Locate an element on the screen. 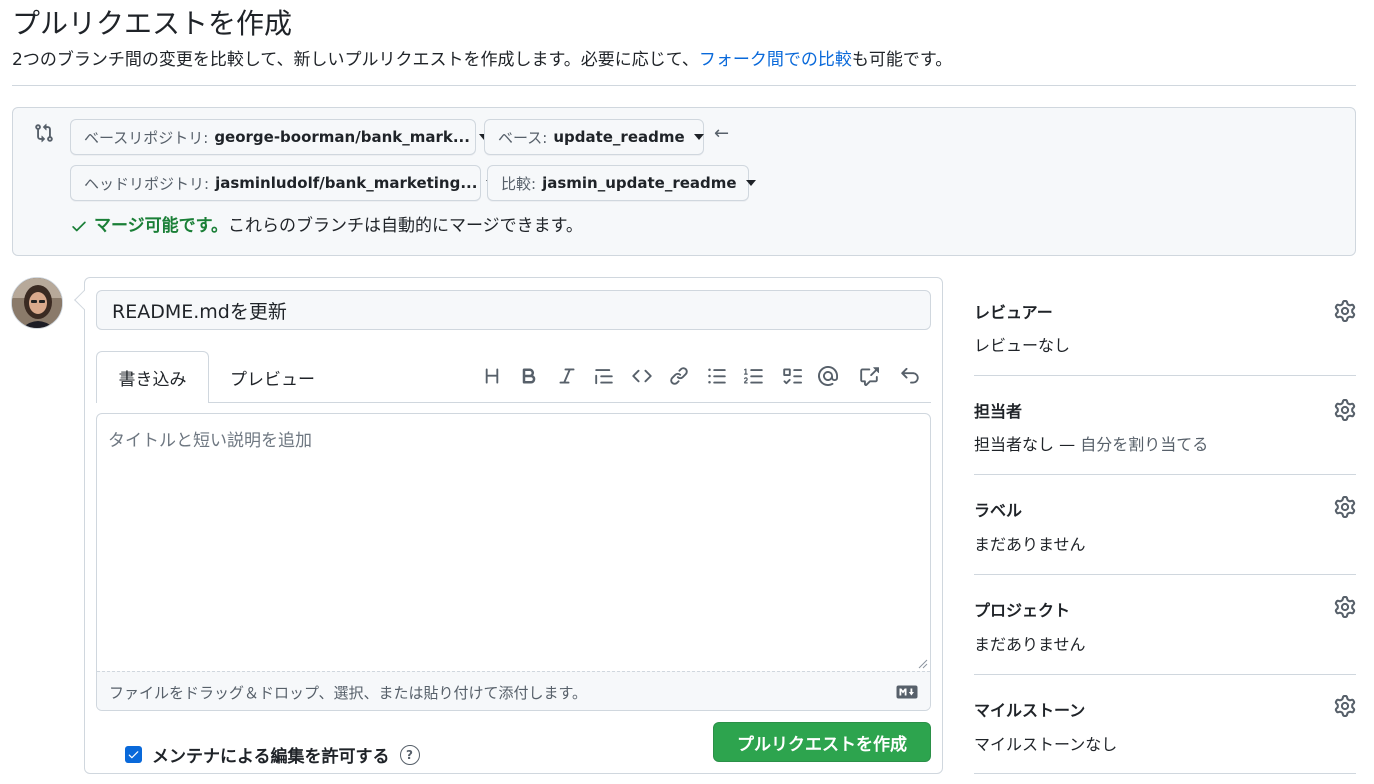 This screenshot has width=1374, height=784. merge-detail-text: これらのブランチは自動的にマージできます。 is located at coordinates (405, 226).